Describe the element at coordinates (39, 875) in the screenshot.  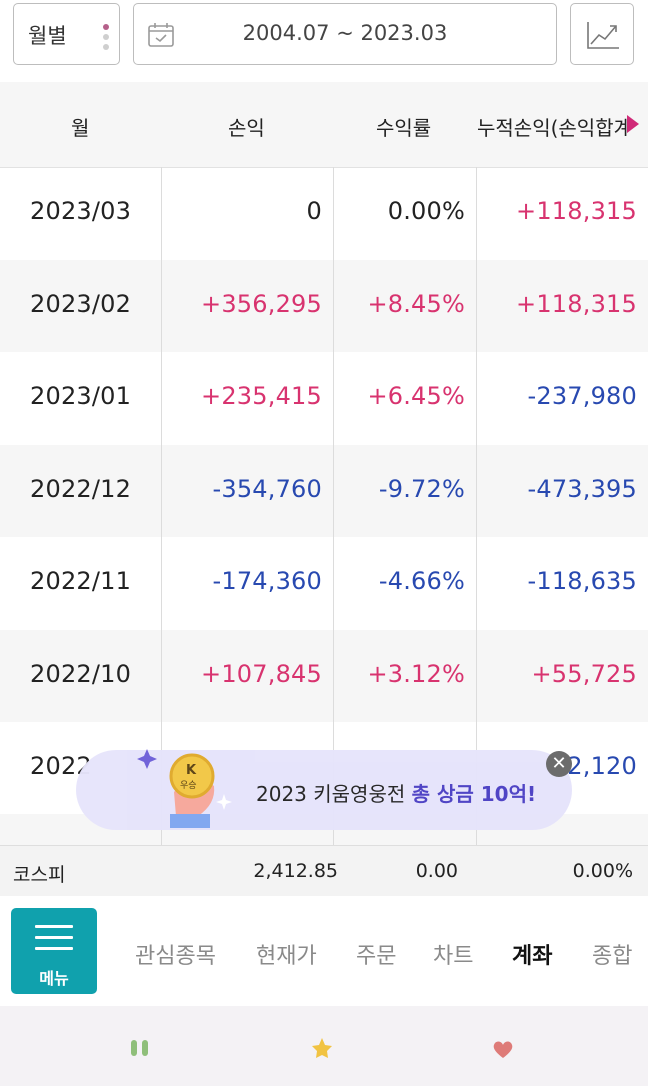
I see `kospi-label: 코스피` at that location.